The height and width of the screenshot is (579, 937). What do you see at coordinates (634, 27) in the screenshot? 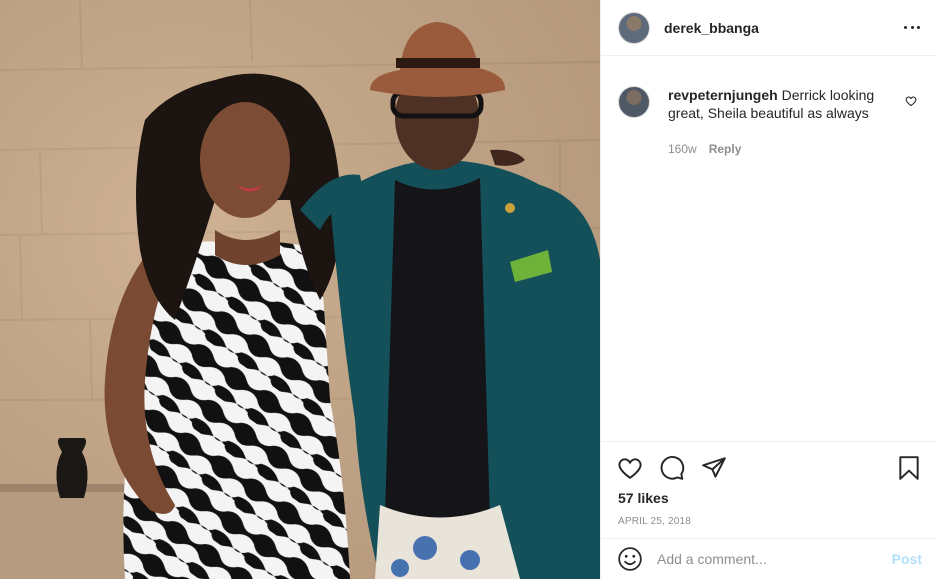
I see `author-avatar` at bounding box center [634, 27].